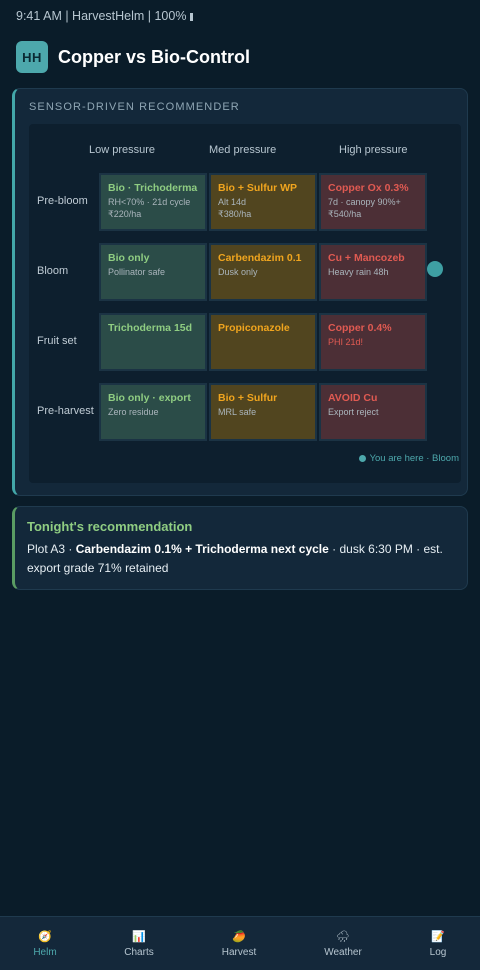  I want to click on rain-cloud-icon: 🌧, so click(343, 937).